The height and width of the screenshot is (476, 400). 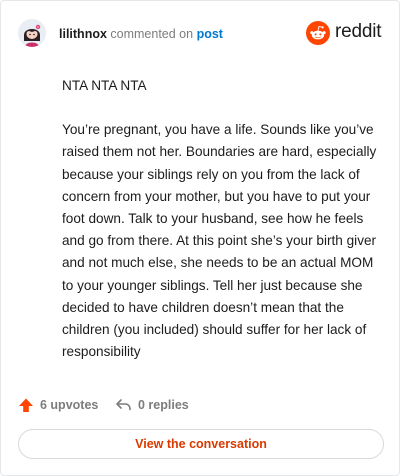 What do you see at coordinates (26, 405) in the screenshot?
I see `upvote-arrow-icon` at bounding box center [26, 405].